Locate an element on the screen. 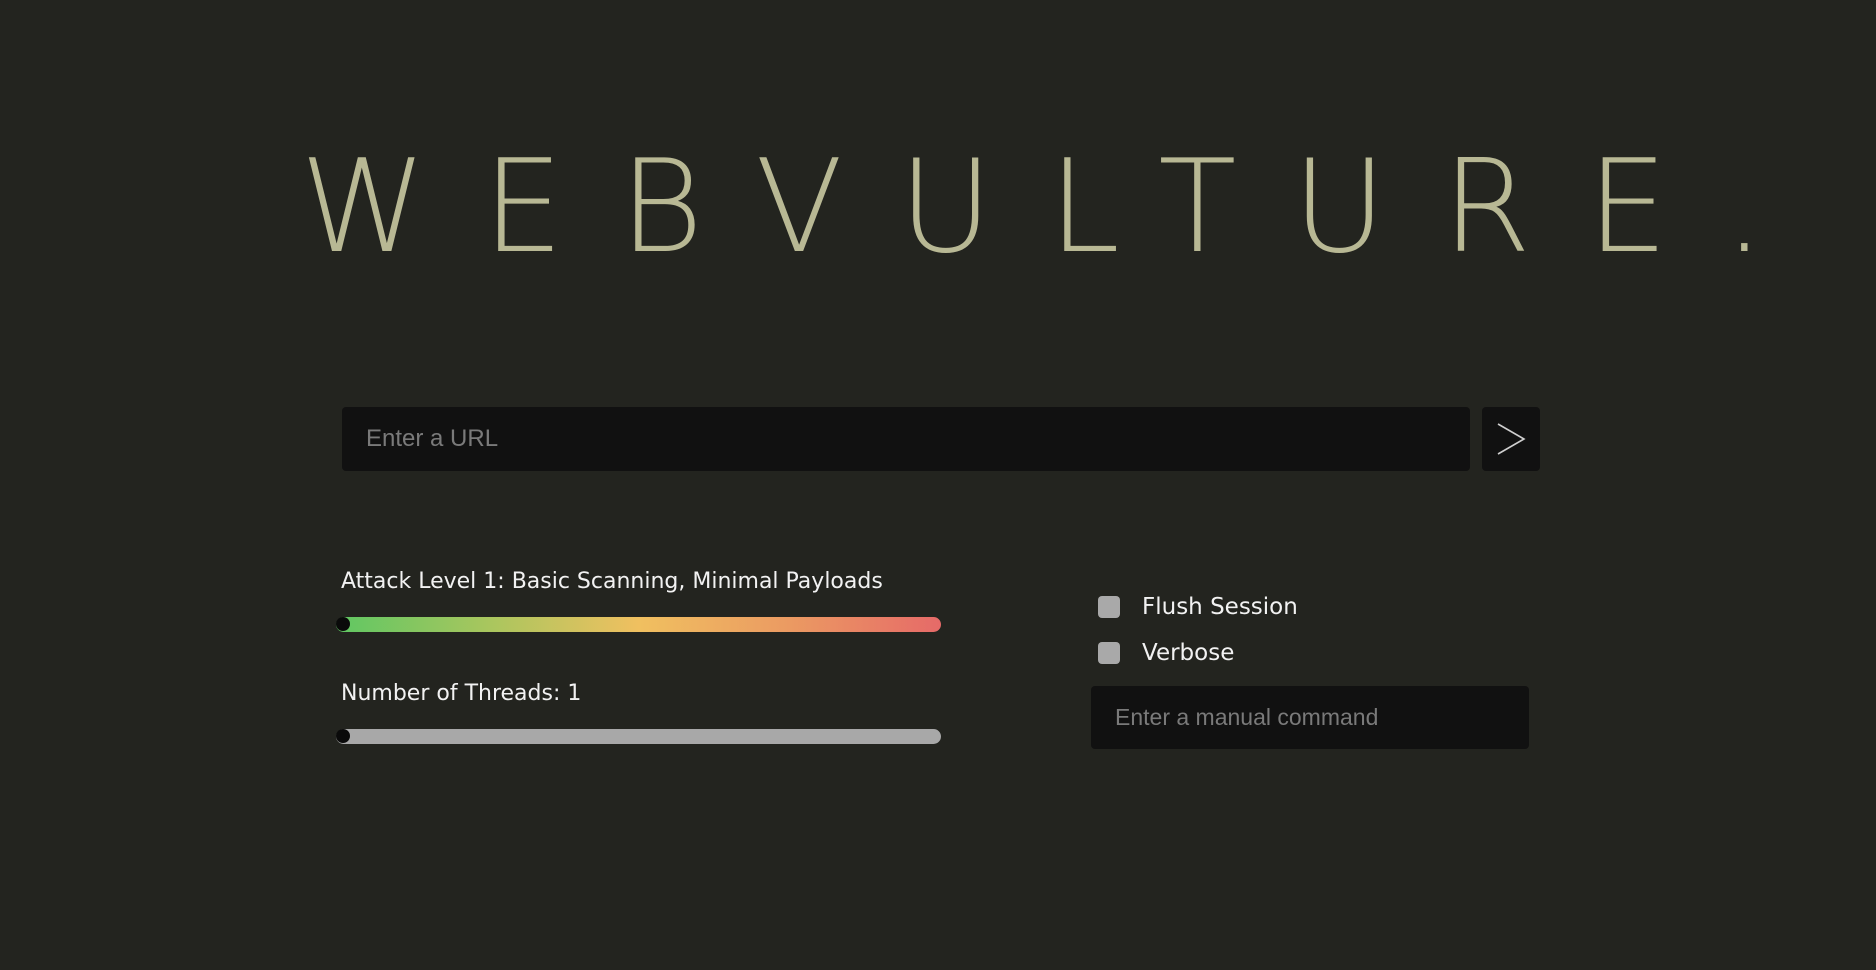 The image size is (1876, 970). manual-command-container is located at coordinates (1310, 717).